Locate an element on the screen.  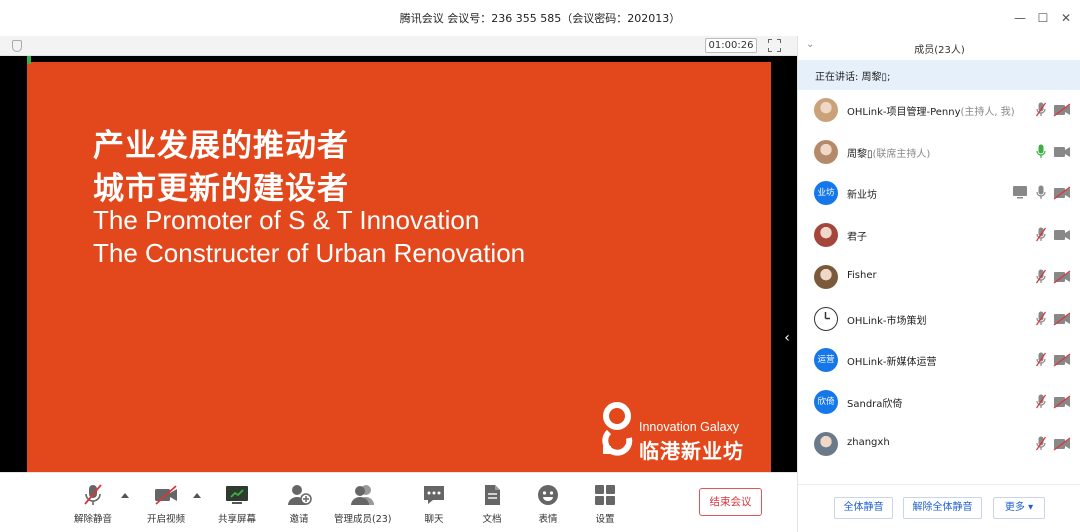
member-row: zhangxh is located at coordinates (939, 445).